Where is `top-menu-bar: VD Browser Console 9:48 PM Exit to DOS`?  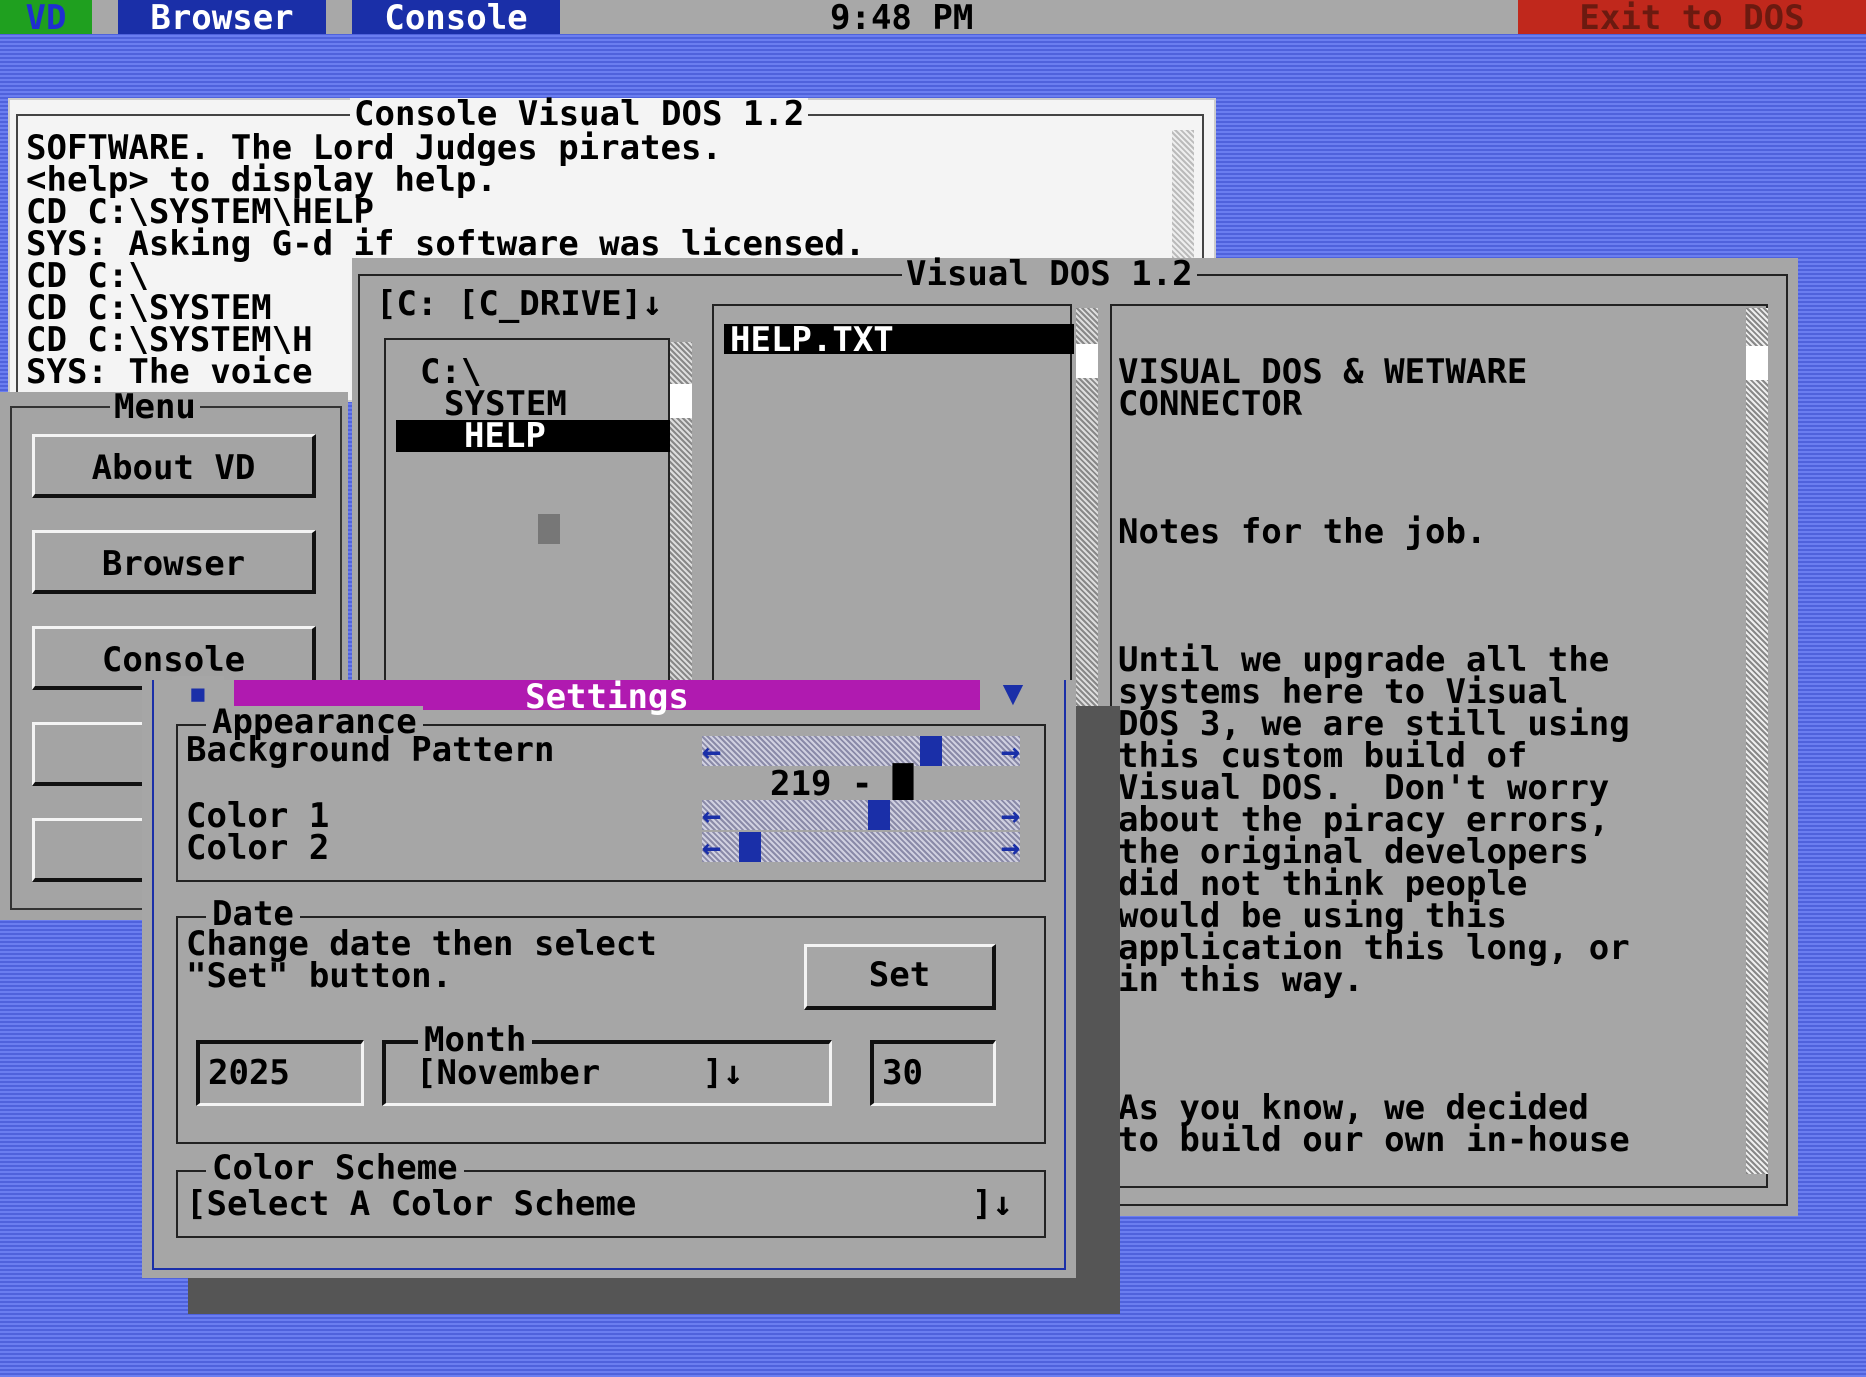
top-menu-bar: VD Browser Console 9:48 PM Exit to DOS is located at coordinates (933, 19).